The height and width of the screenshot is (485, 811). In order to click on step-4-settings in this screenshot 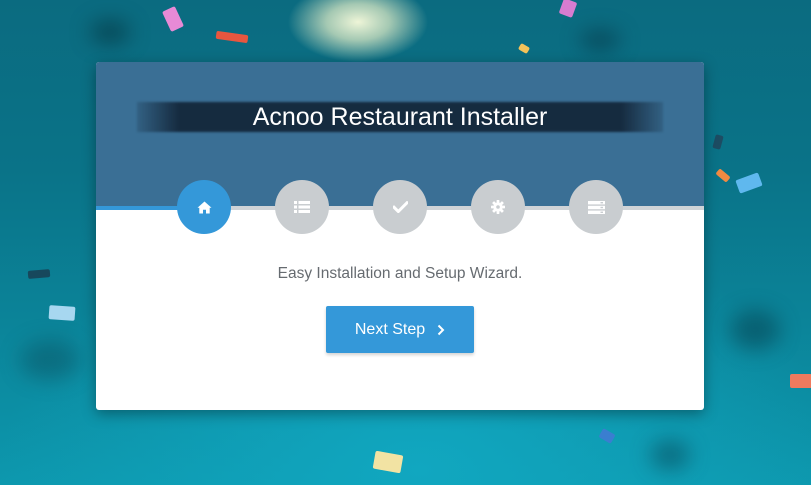, I will do `click(498, 207)`.